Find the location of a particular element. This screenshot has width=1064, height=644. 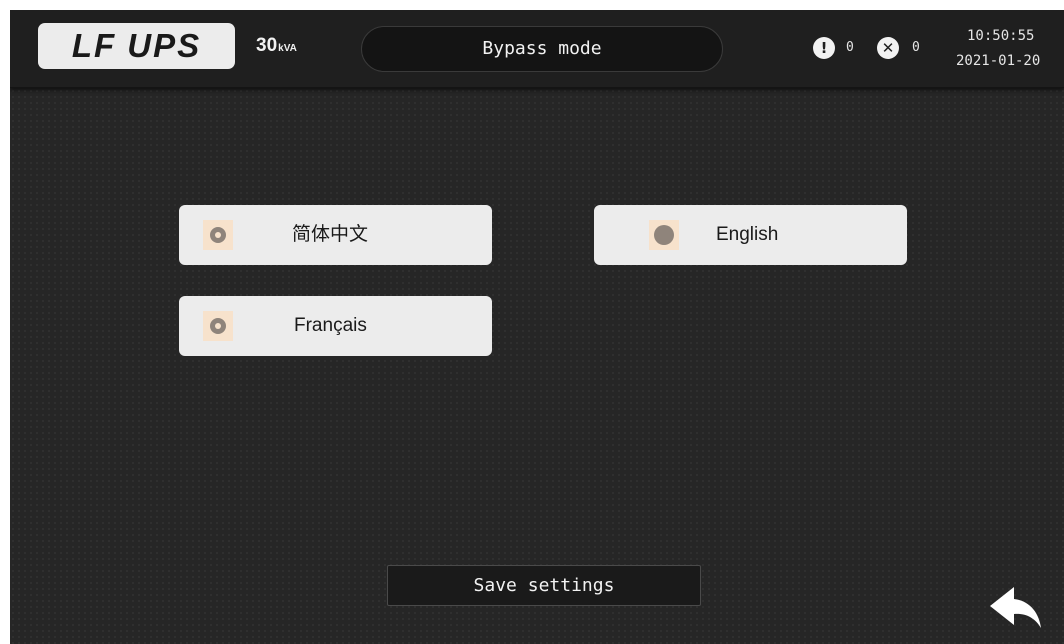

capacity-label: 30kVA is located at coordinates (276, 47).